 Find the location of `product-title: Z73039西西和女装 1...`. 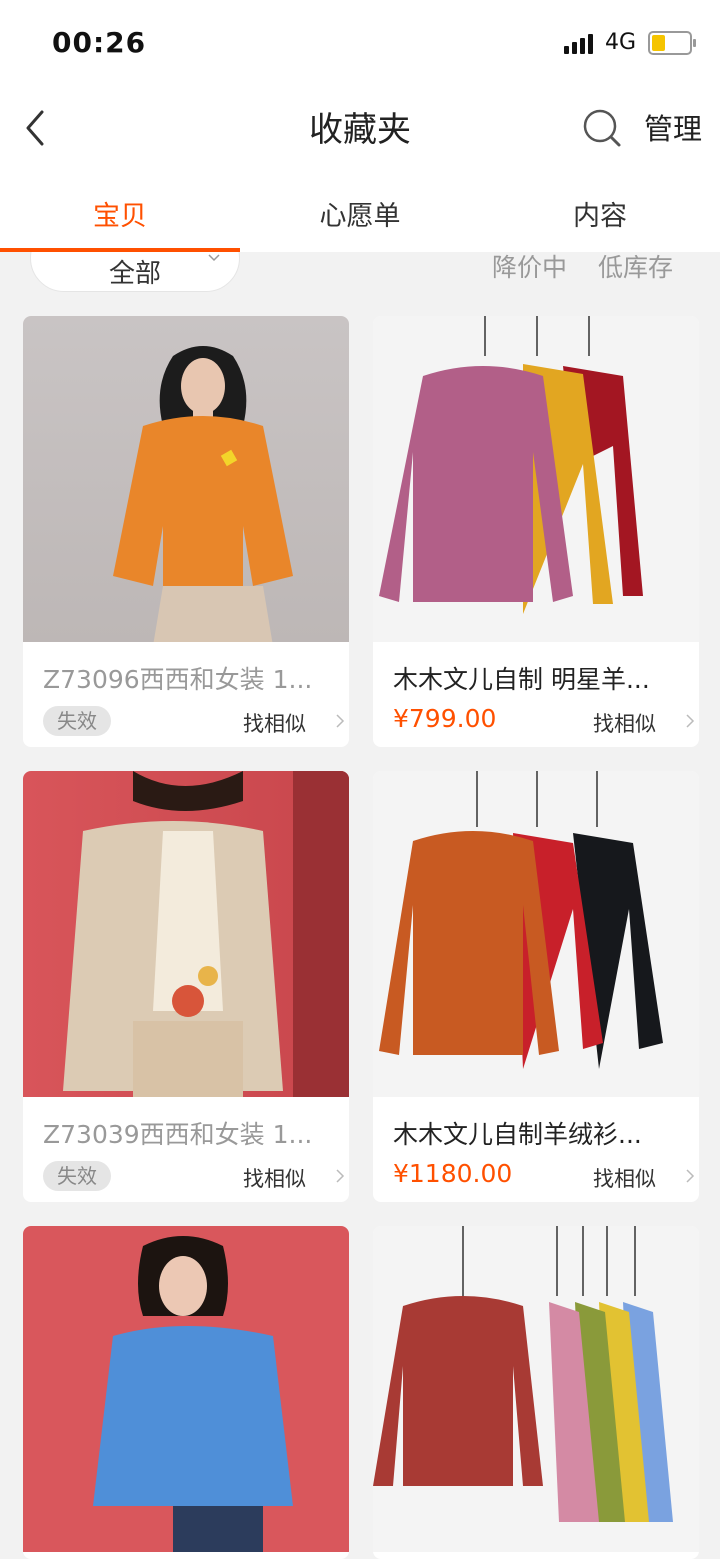

product-title: Z73039西西和女装 1... is located at coordinates (178, 1134).